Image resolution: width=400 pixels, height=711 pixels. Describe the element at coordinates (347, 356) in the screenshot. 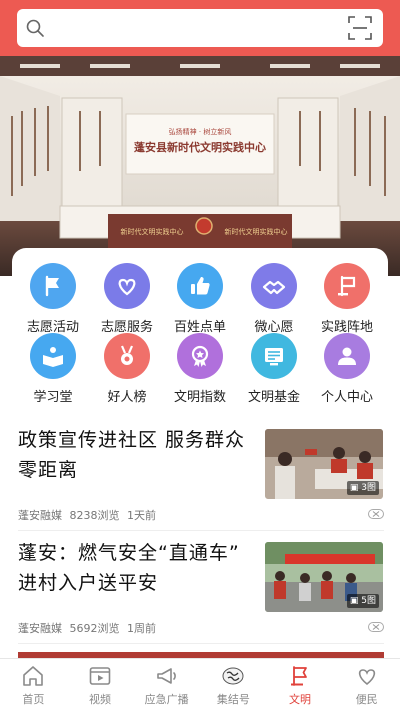

I see `user-icon` at that location.